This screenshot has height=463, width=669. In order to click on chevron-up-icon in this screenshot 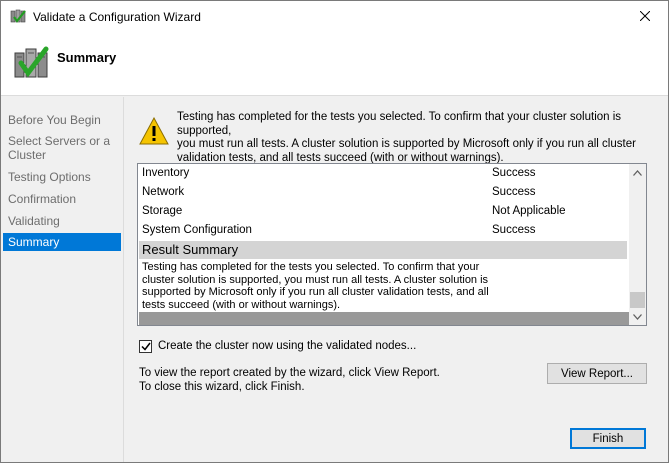, I will do `click(637, 172)`.